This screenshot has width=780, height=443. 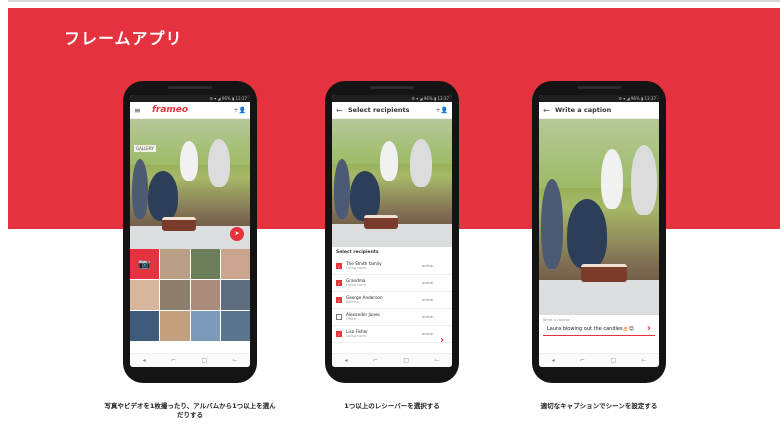 What do you see at coordinates (392, 406) in the screenshot?
I see `step-caption-2: 1つ以上のレシーバーを選択する` at bounding box center [392, 406].